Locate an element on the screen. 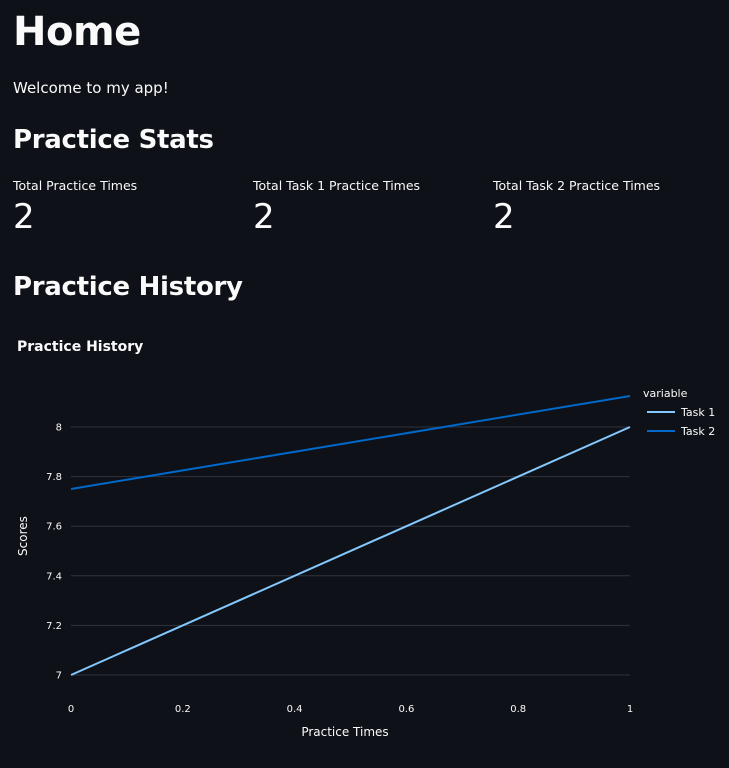 This screenshot has width=729, height=768. practice-history-heading: Practice History is located at coordinates (128, 287).